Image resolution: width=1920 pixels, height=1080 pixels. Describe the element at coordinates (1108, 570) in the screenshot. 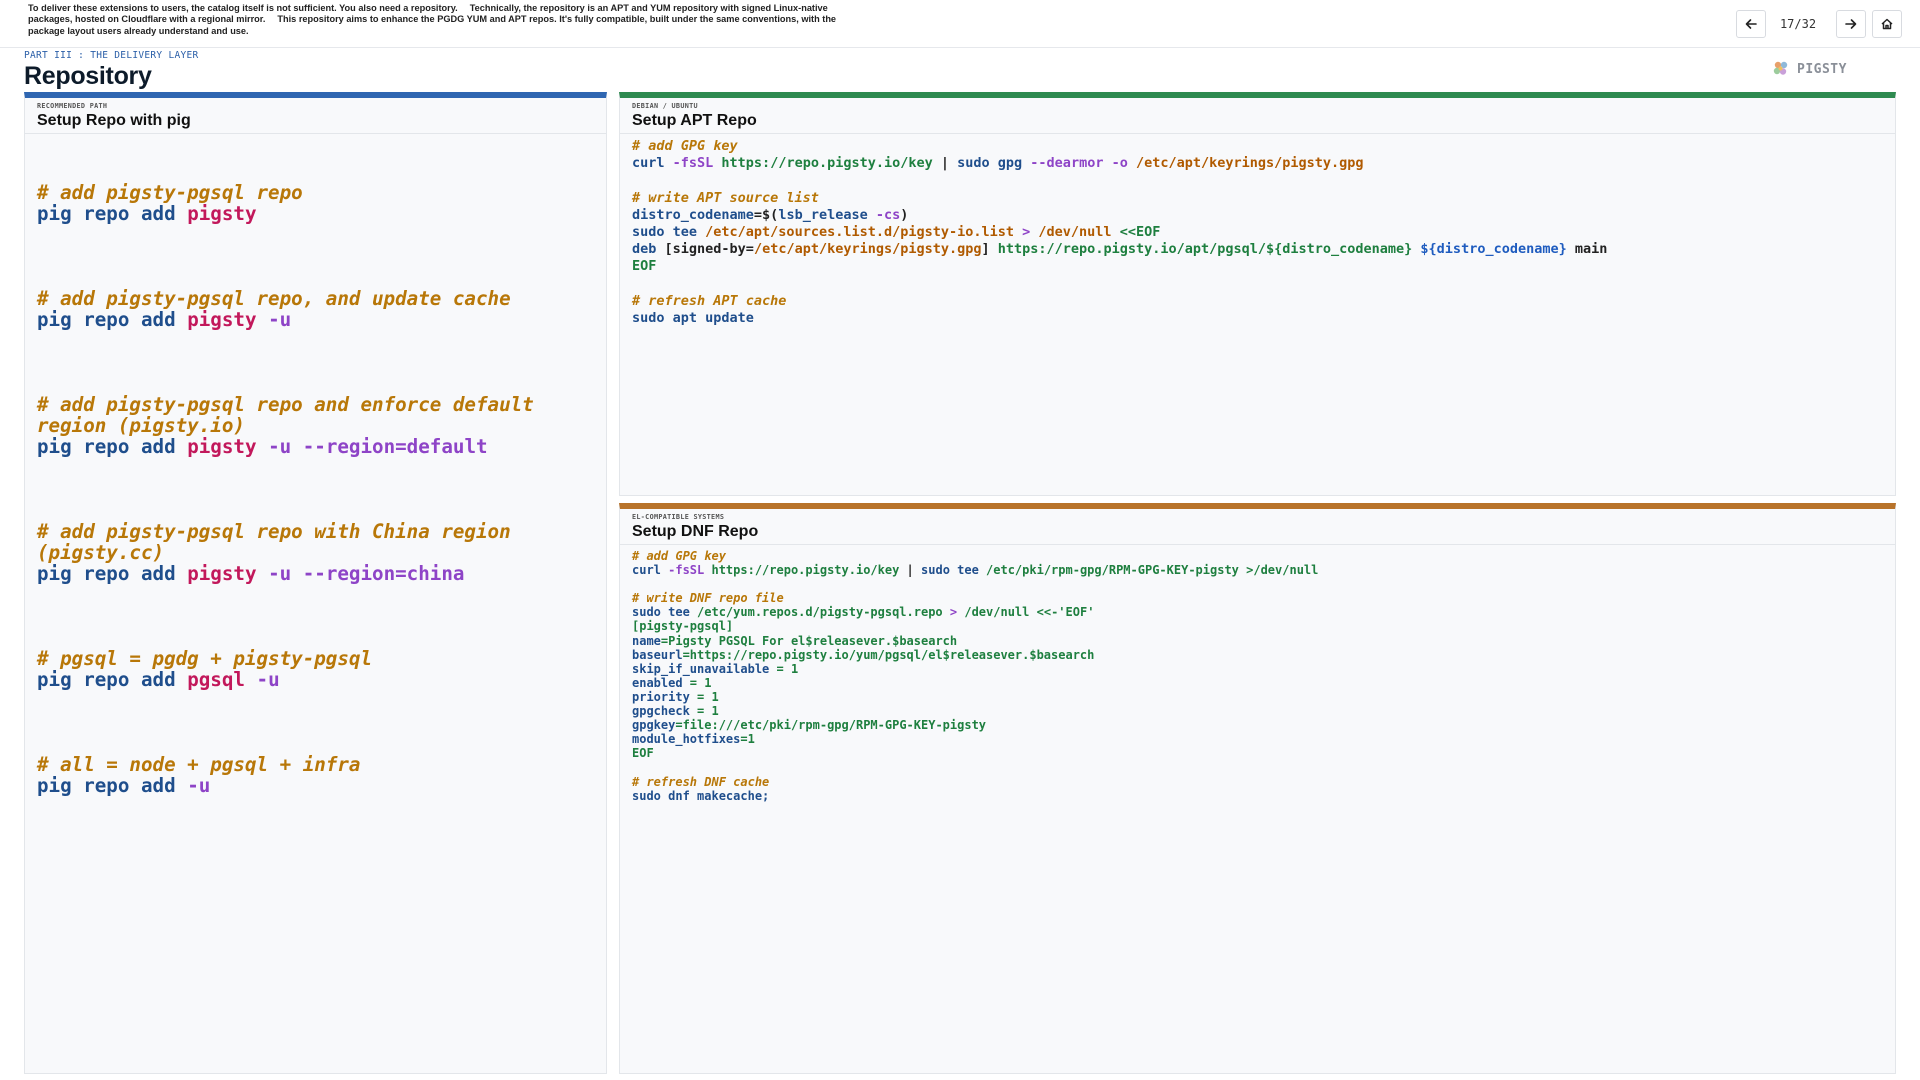

I see `code-token: /etc/pki/rpm-gpg/RPM-GPG-KEY-pigsty` at that location.